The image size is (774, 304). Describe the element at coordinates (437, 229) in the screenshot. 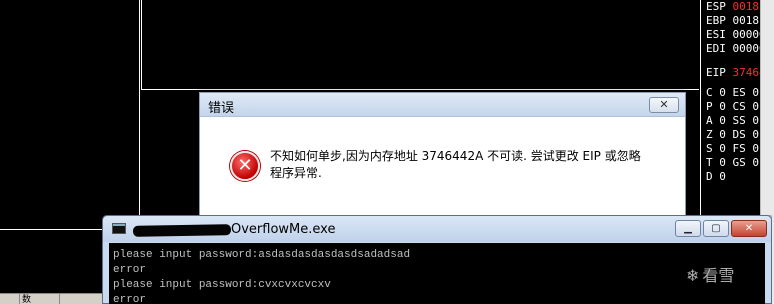

I see `console-titlebar: OverflowMe.exe ▁ ▢ ✕` at that location.